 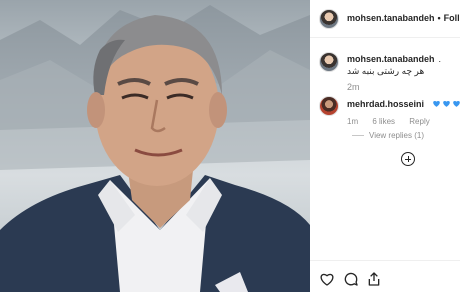 I want to click on comment-line: mehrdad.hosseini, so click(x=403, y=104).